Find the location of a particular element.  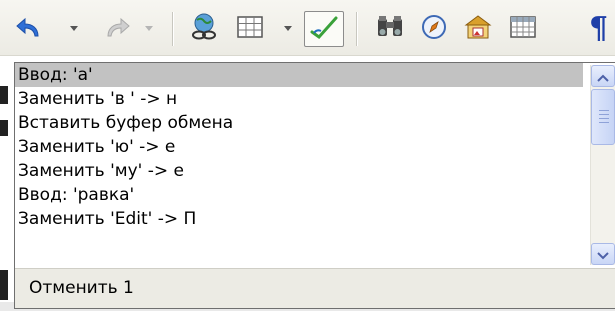

list-item: Заменить 'Edit' -> П is located at coordinates (299, 219).